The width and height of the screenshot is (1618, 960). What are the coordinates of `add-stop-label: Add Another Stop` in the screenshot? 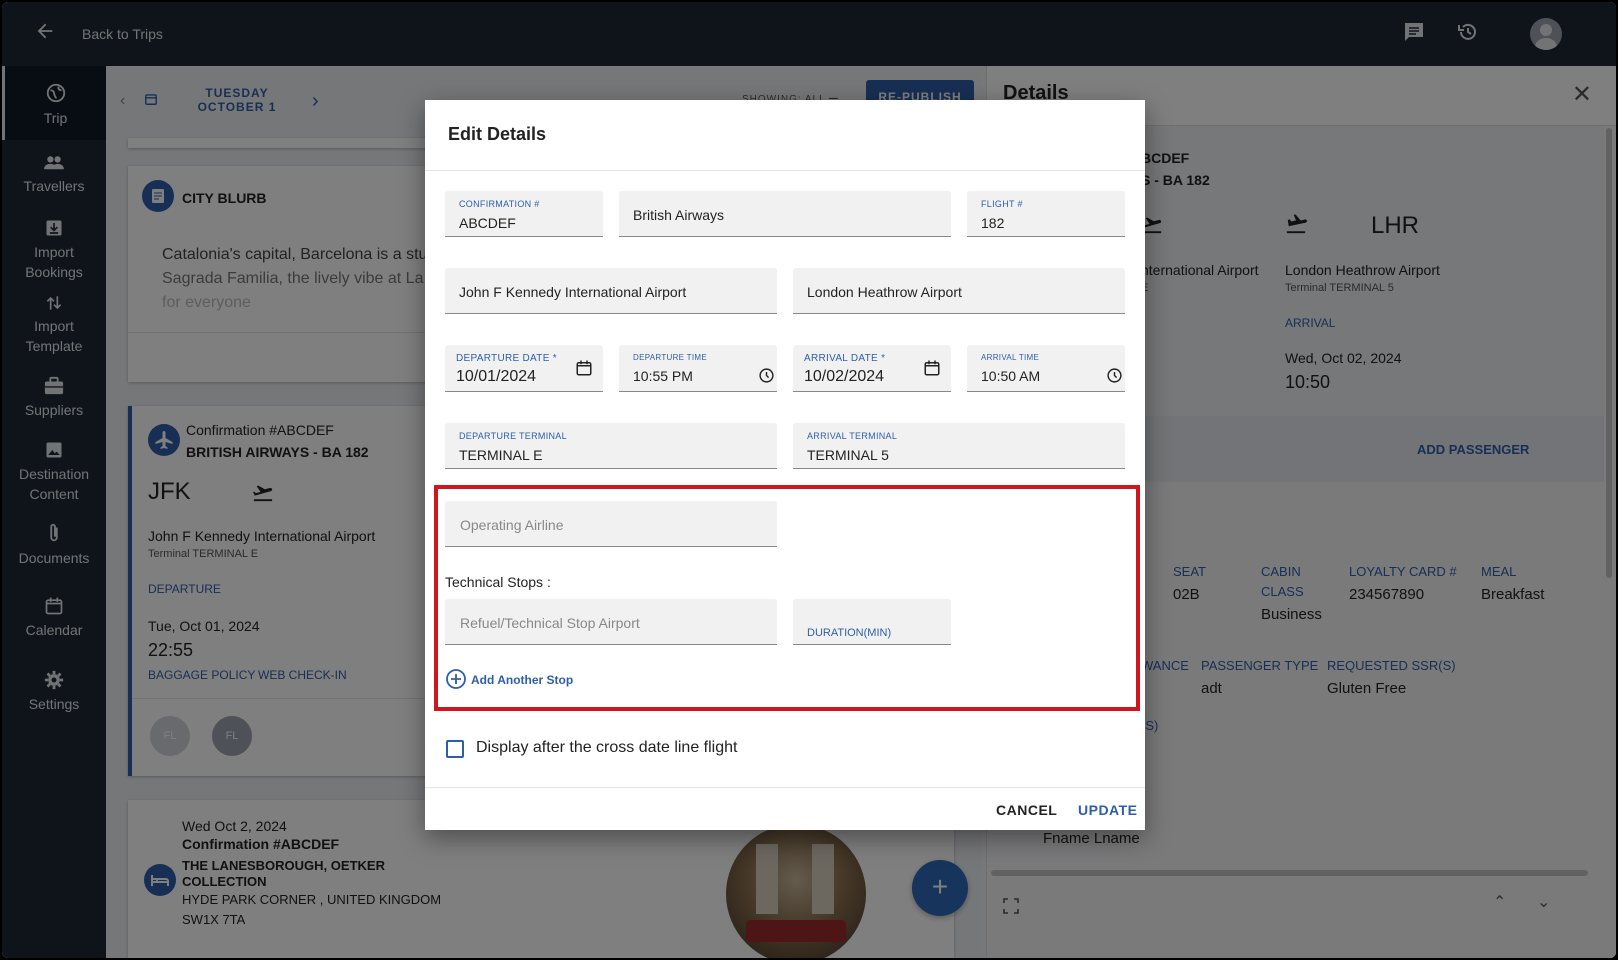 It's located at (522, 680).